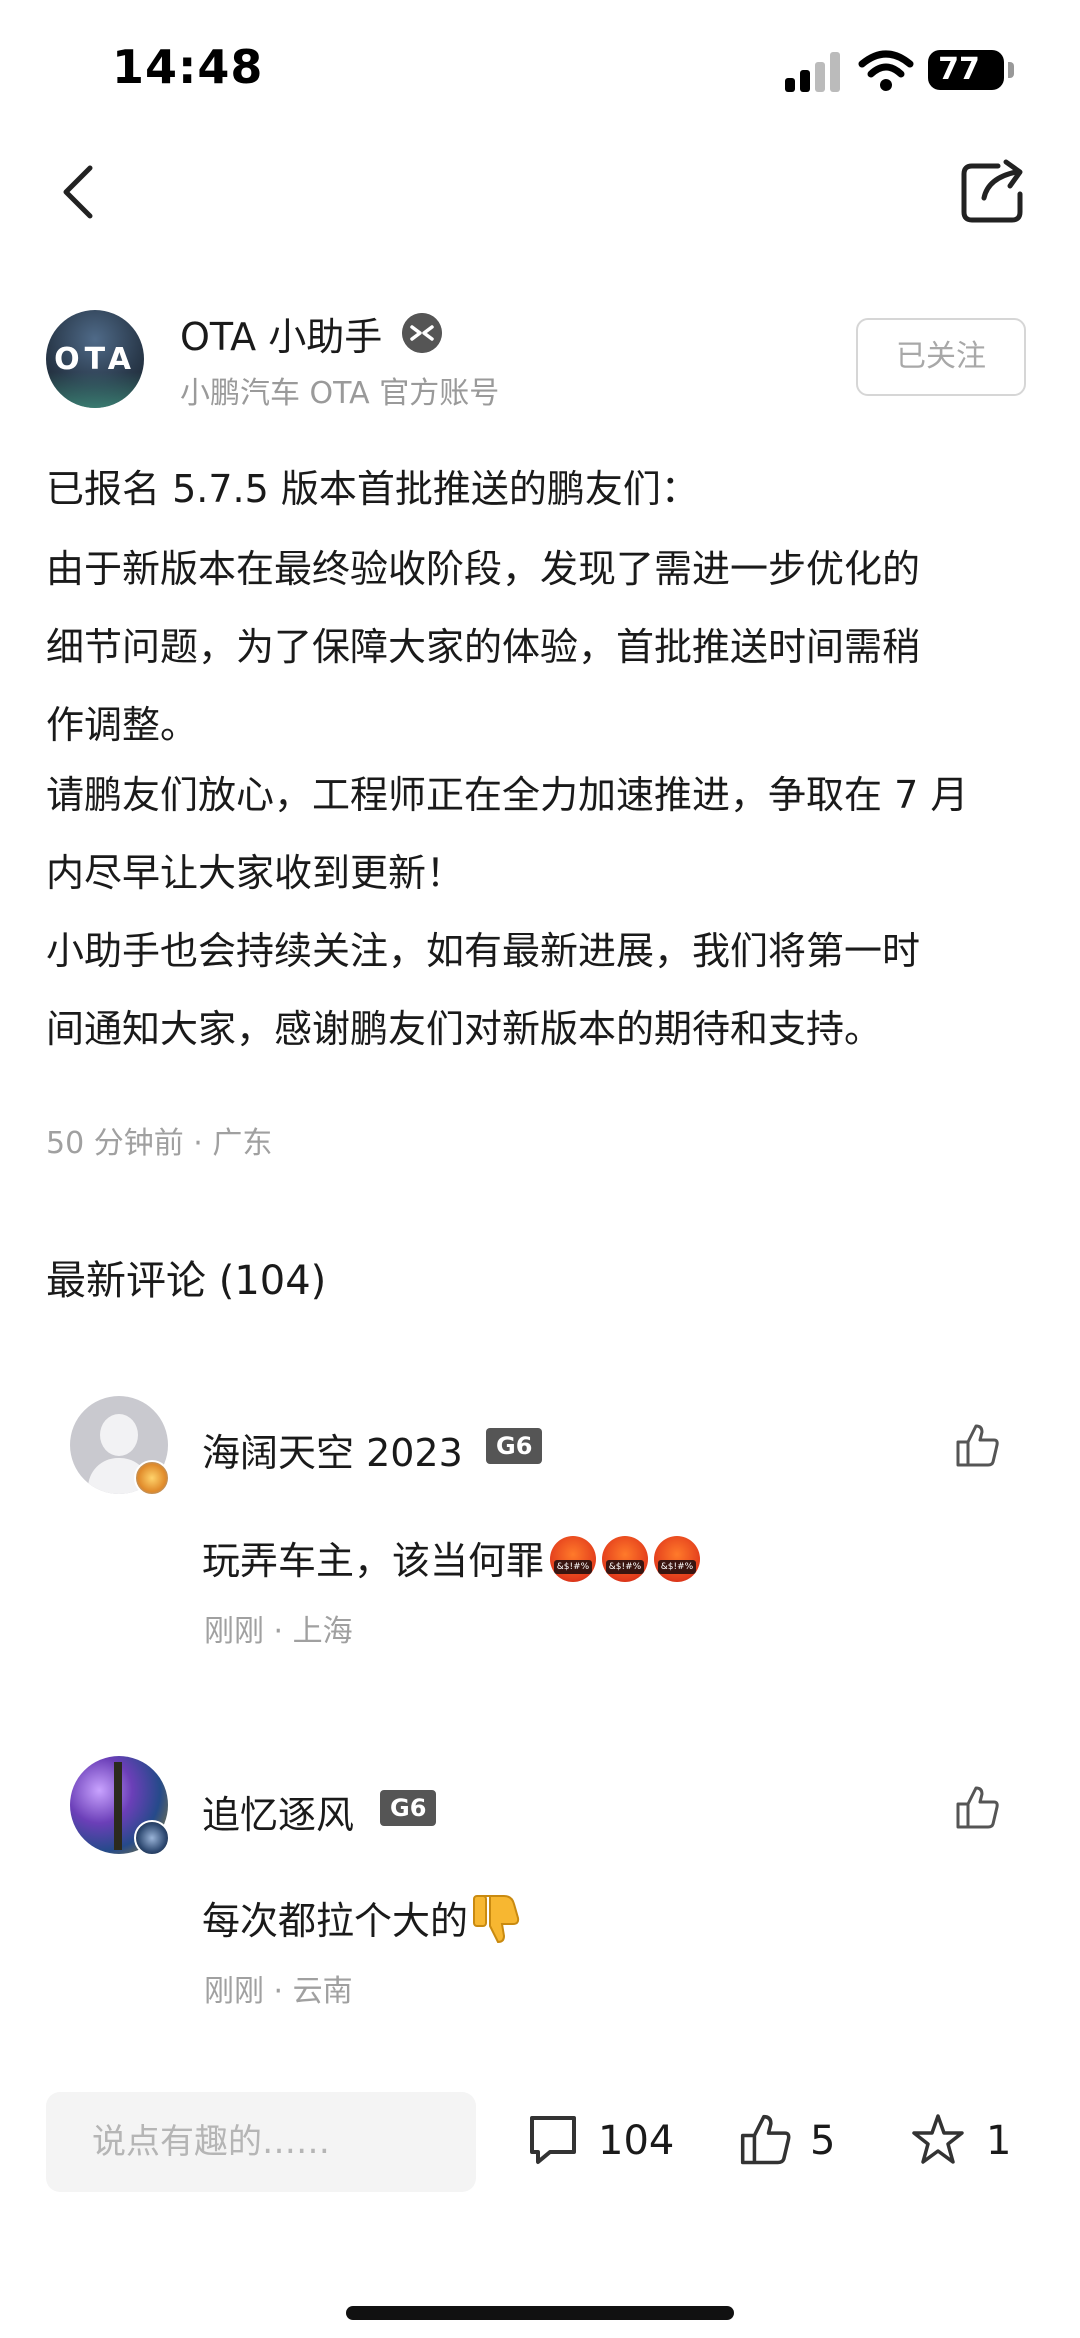 Image resolution: width=1080 pixels, height=2338 pixels. I want to click on like-count: 5, so click(823, 2141).